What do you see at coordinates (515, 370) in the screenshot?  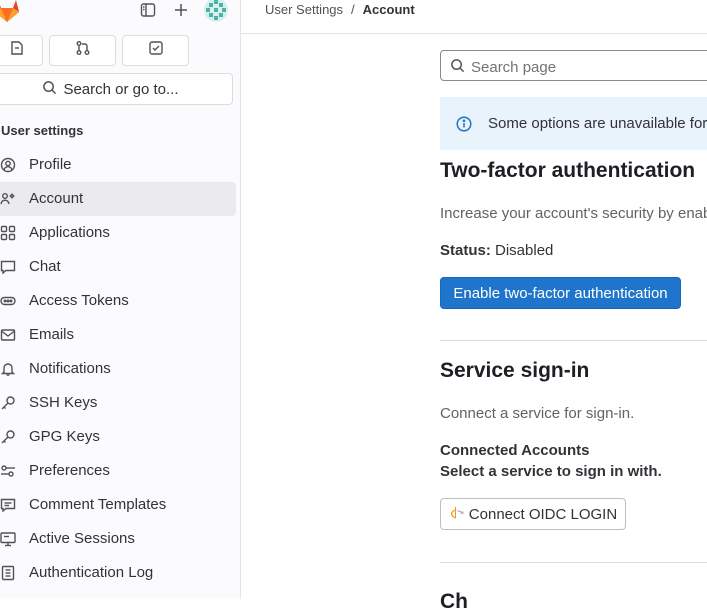 I see `service-signin-title: Service sign-in` at bounding box center [515, 370].